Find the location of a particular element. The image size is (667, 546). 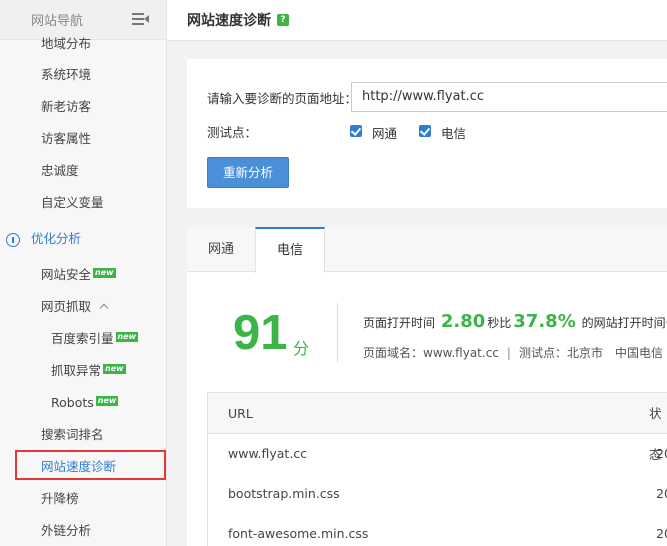

sidebar-item-baidu-index: 百度索引量 new is located at coordinates (83, 339).